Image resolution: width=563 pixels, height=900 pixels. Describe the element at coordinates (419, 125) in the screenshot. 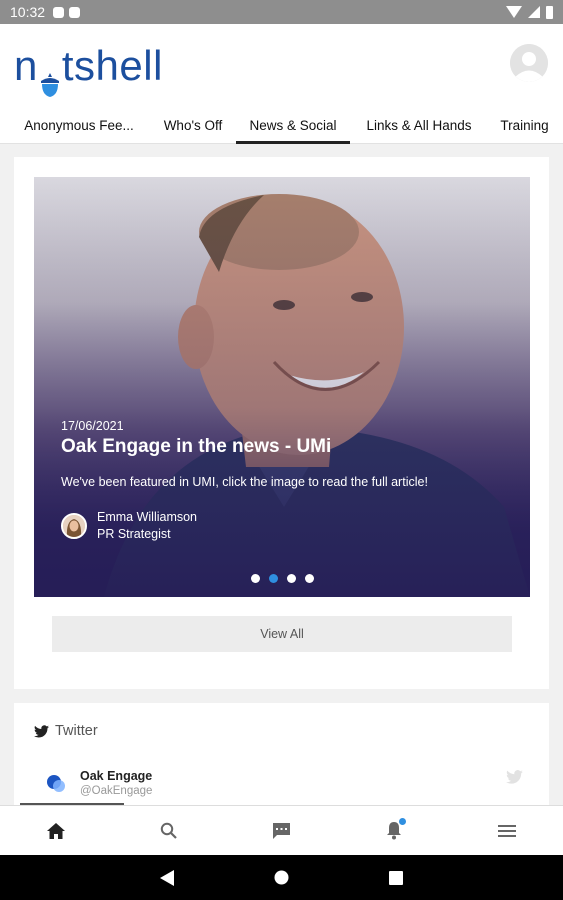

I see `tab-links-all-hands: Links & All Hands` at that location.